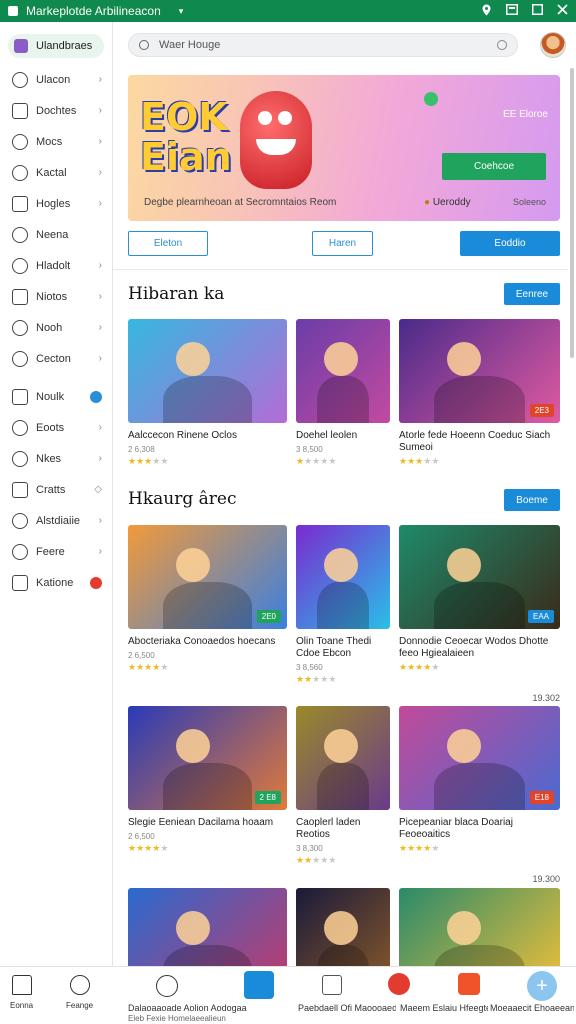 The image size is (576, 1024). What do you see at coordinates (572, 213) in the screenshot?
I see `scrollbar` at bounding box center [572, 213].